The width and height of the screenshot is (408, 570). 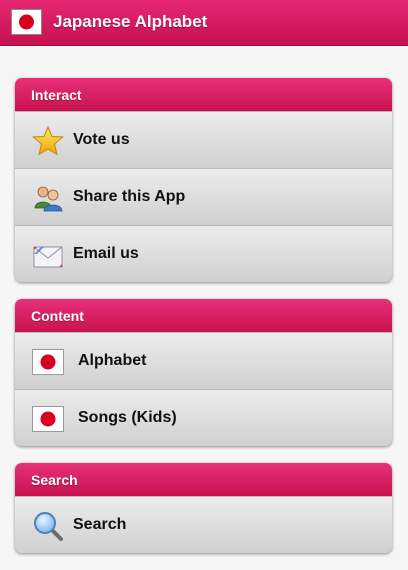 What do you see at coordinates (203, 94) in the screenshot?
I see `interact-group-header: Interact` at bounding box center [203, 94].